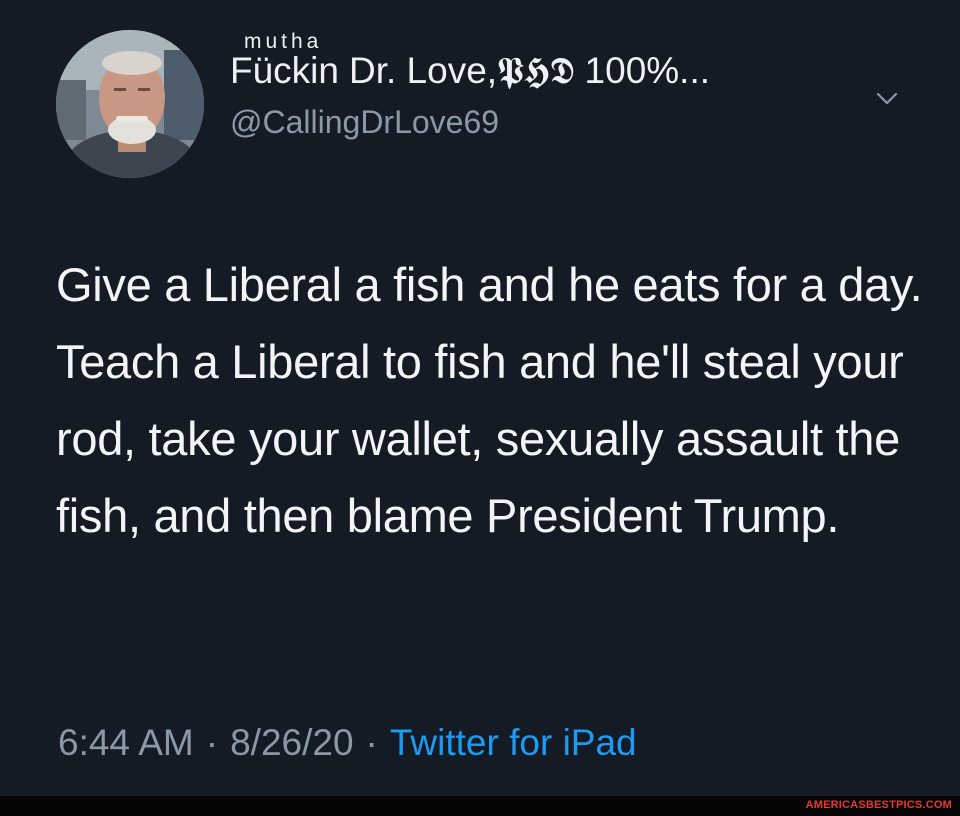  Describe the element at coordinates (470, 122) in the screenshot. I see `user-handle: @CallingDrLove69` at that location.